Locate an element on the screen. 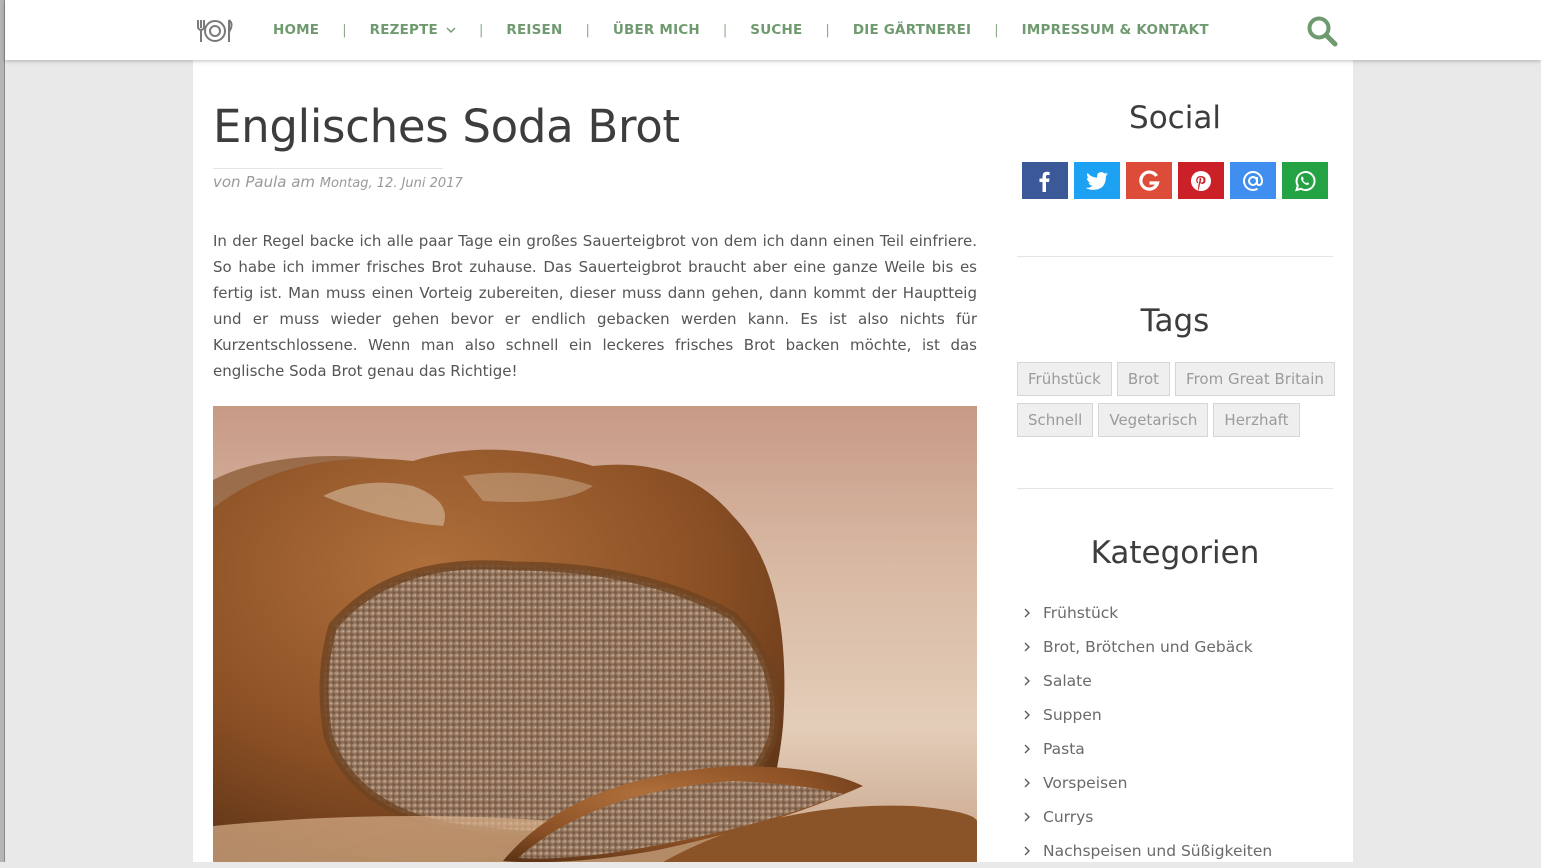 This screenshot has height=868, width=1541. tag-fruehstueck: Frühstück is located at coordinates (1064, 379).